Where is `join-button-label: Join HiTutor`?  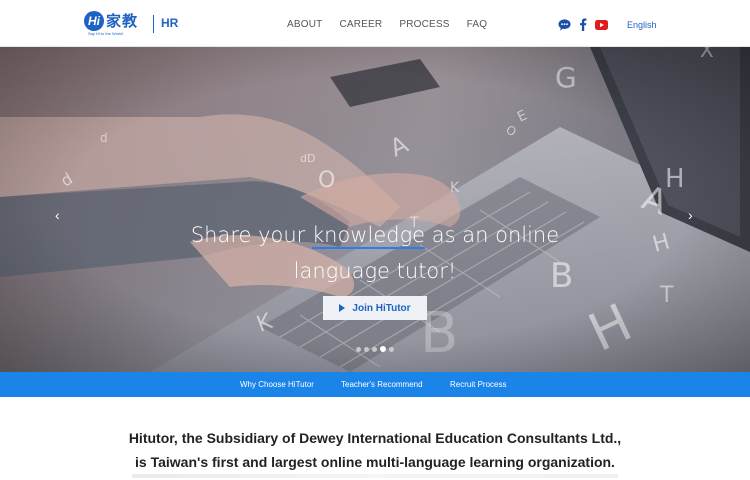 join-button-label: Join HiTutor is located at coordinates (381, 308).